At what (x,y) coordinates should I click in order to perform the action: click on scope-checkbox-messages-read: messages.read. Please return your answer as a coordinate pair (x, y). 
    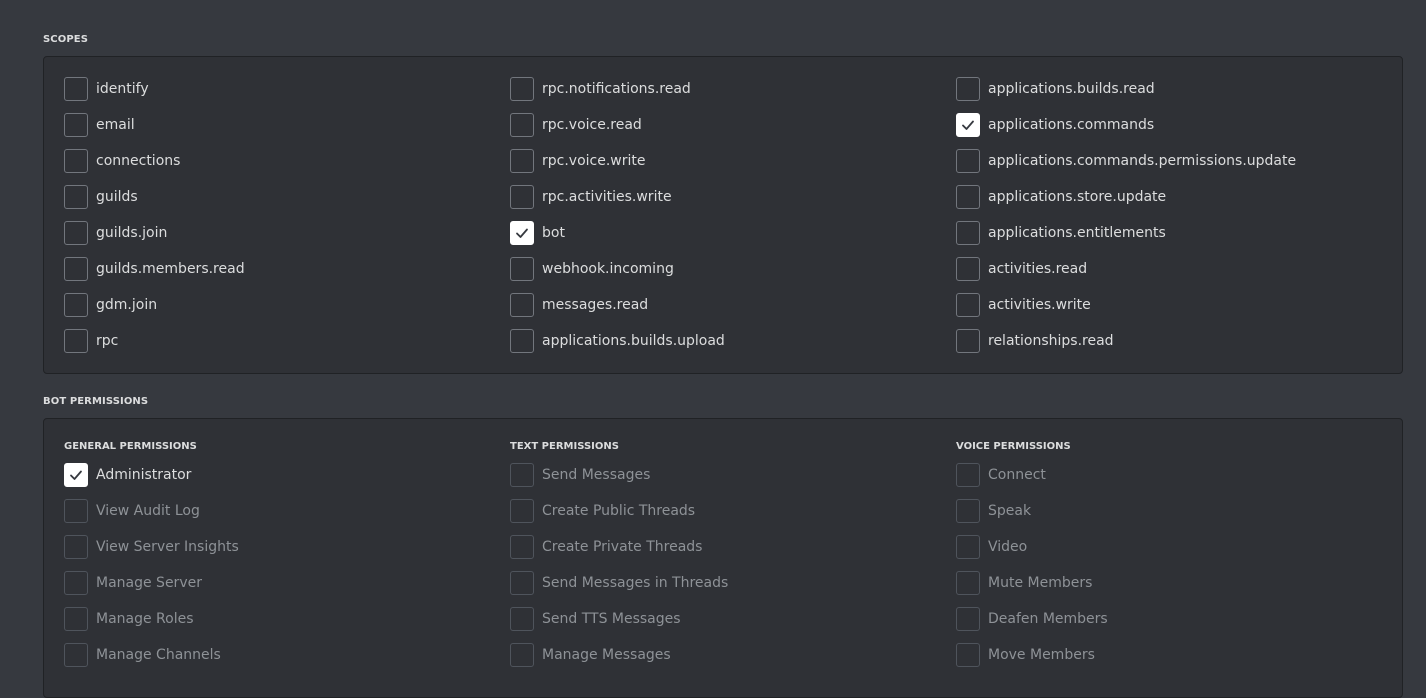
    Looking at the image, I should click on (579, 305).